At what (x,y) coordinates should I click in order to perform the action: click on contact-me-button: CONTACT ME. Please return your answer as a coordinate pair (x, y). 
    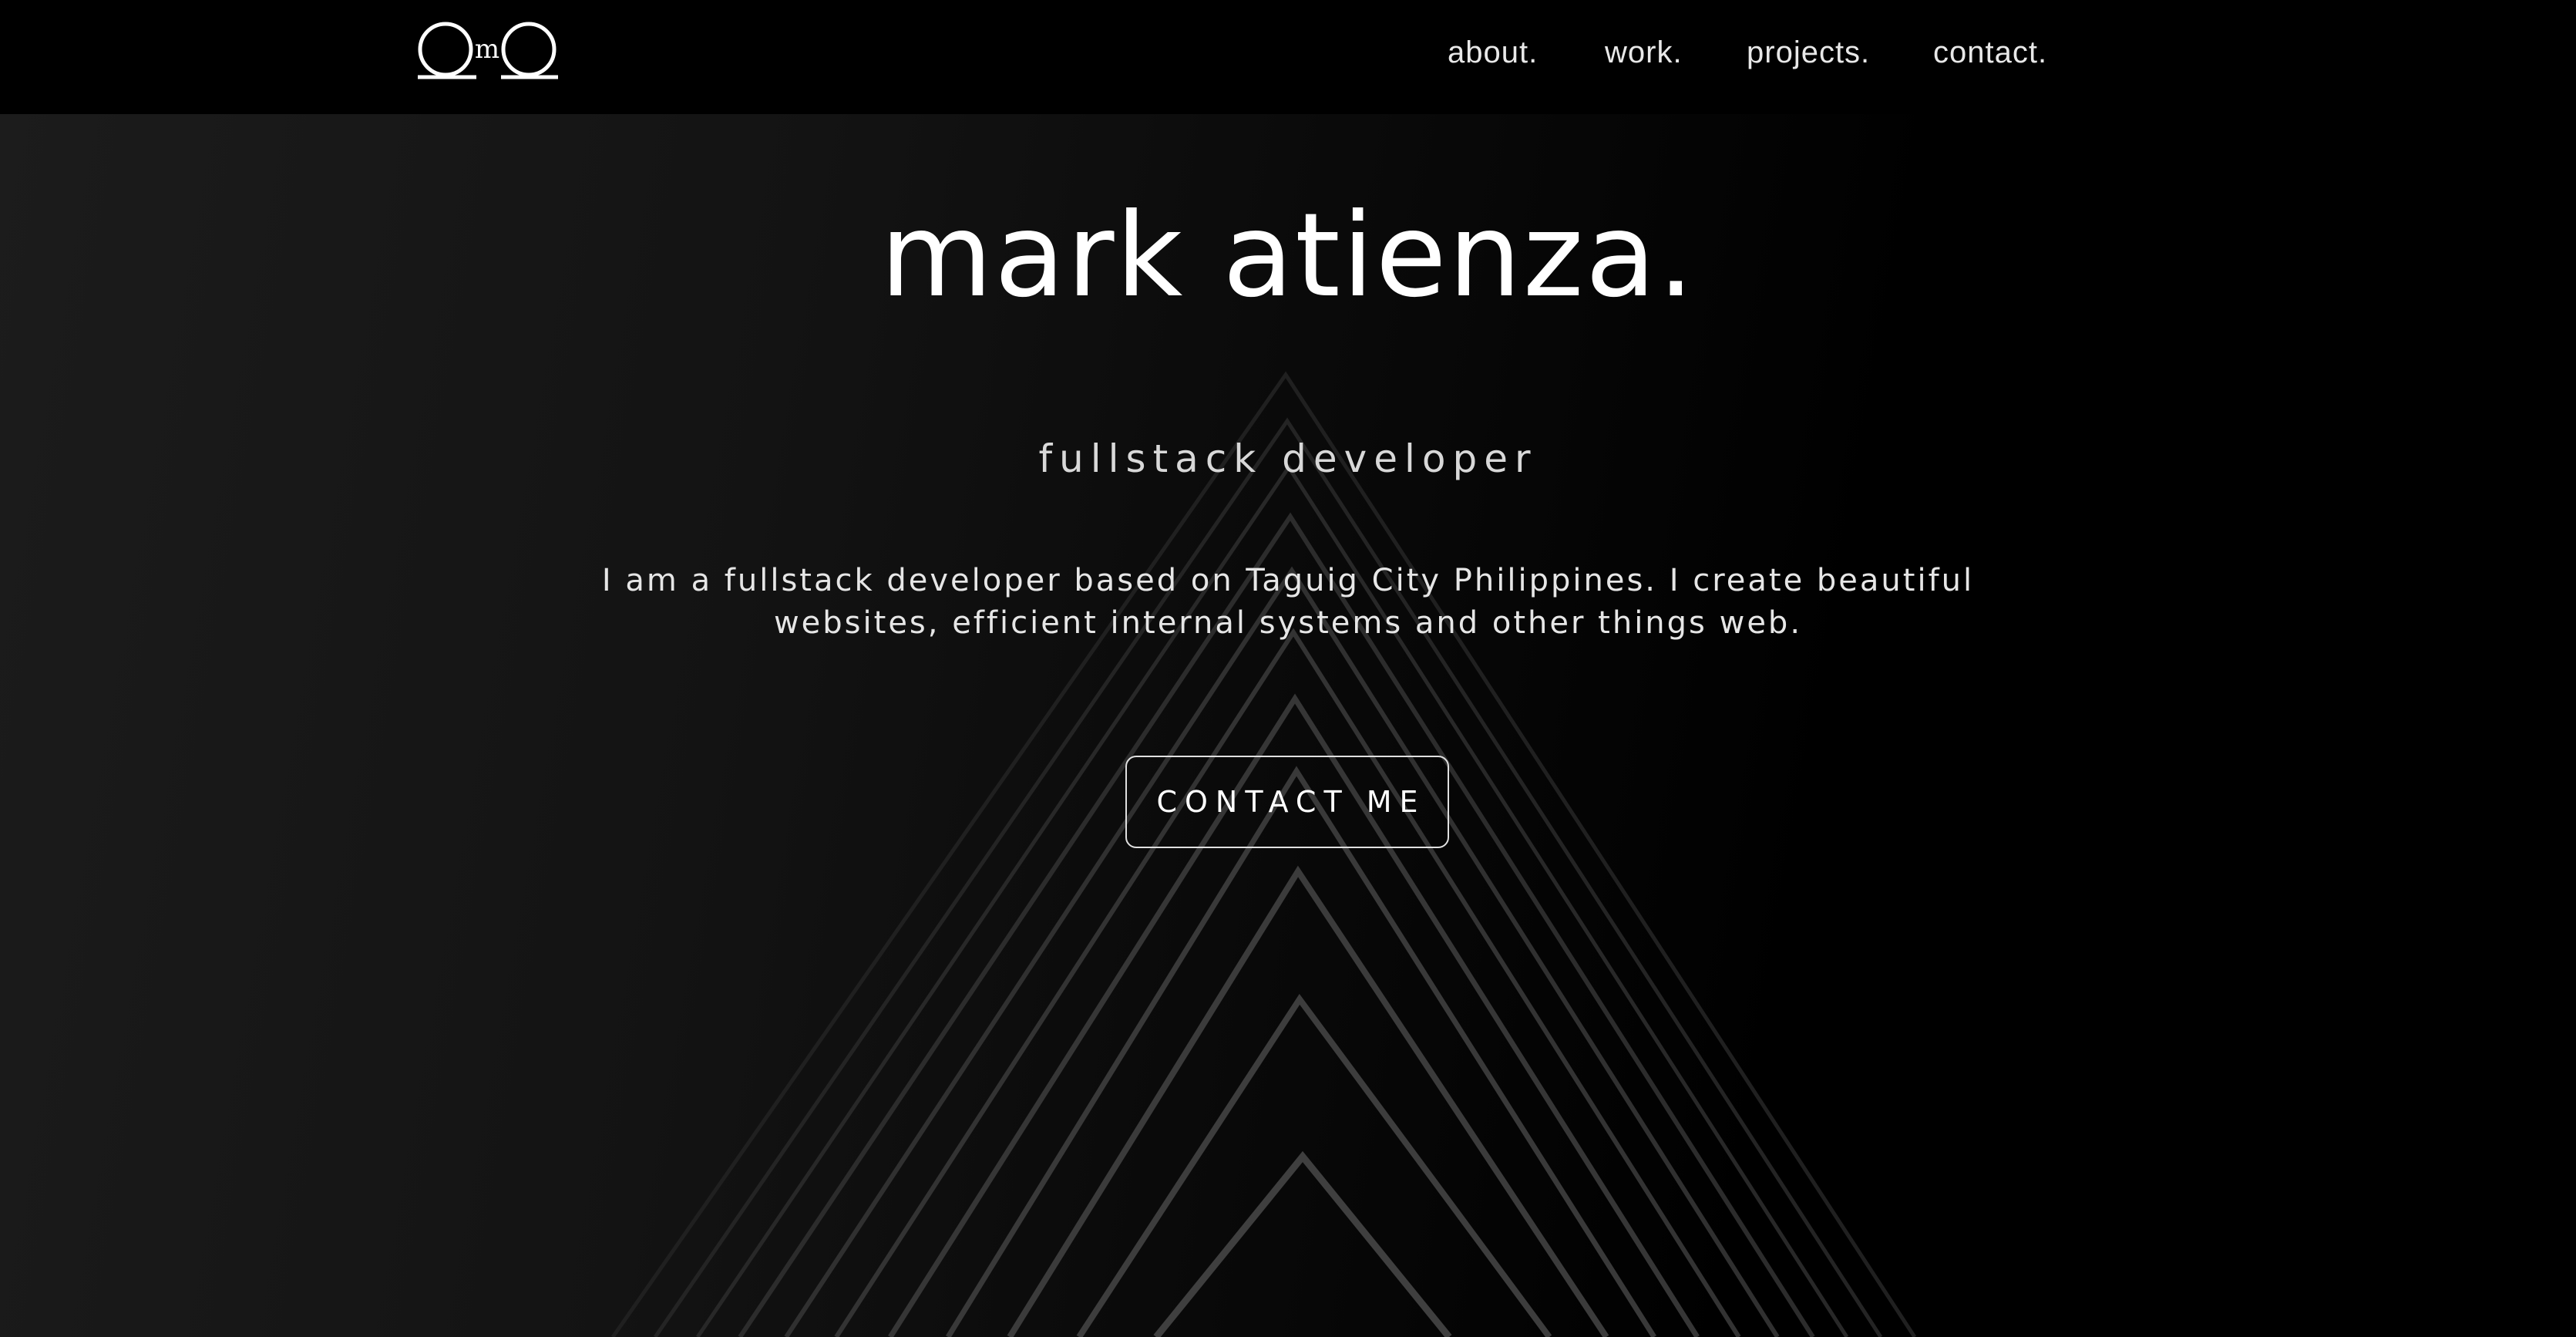
    Looking at the image, I should click on (1287, 802).